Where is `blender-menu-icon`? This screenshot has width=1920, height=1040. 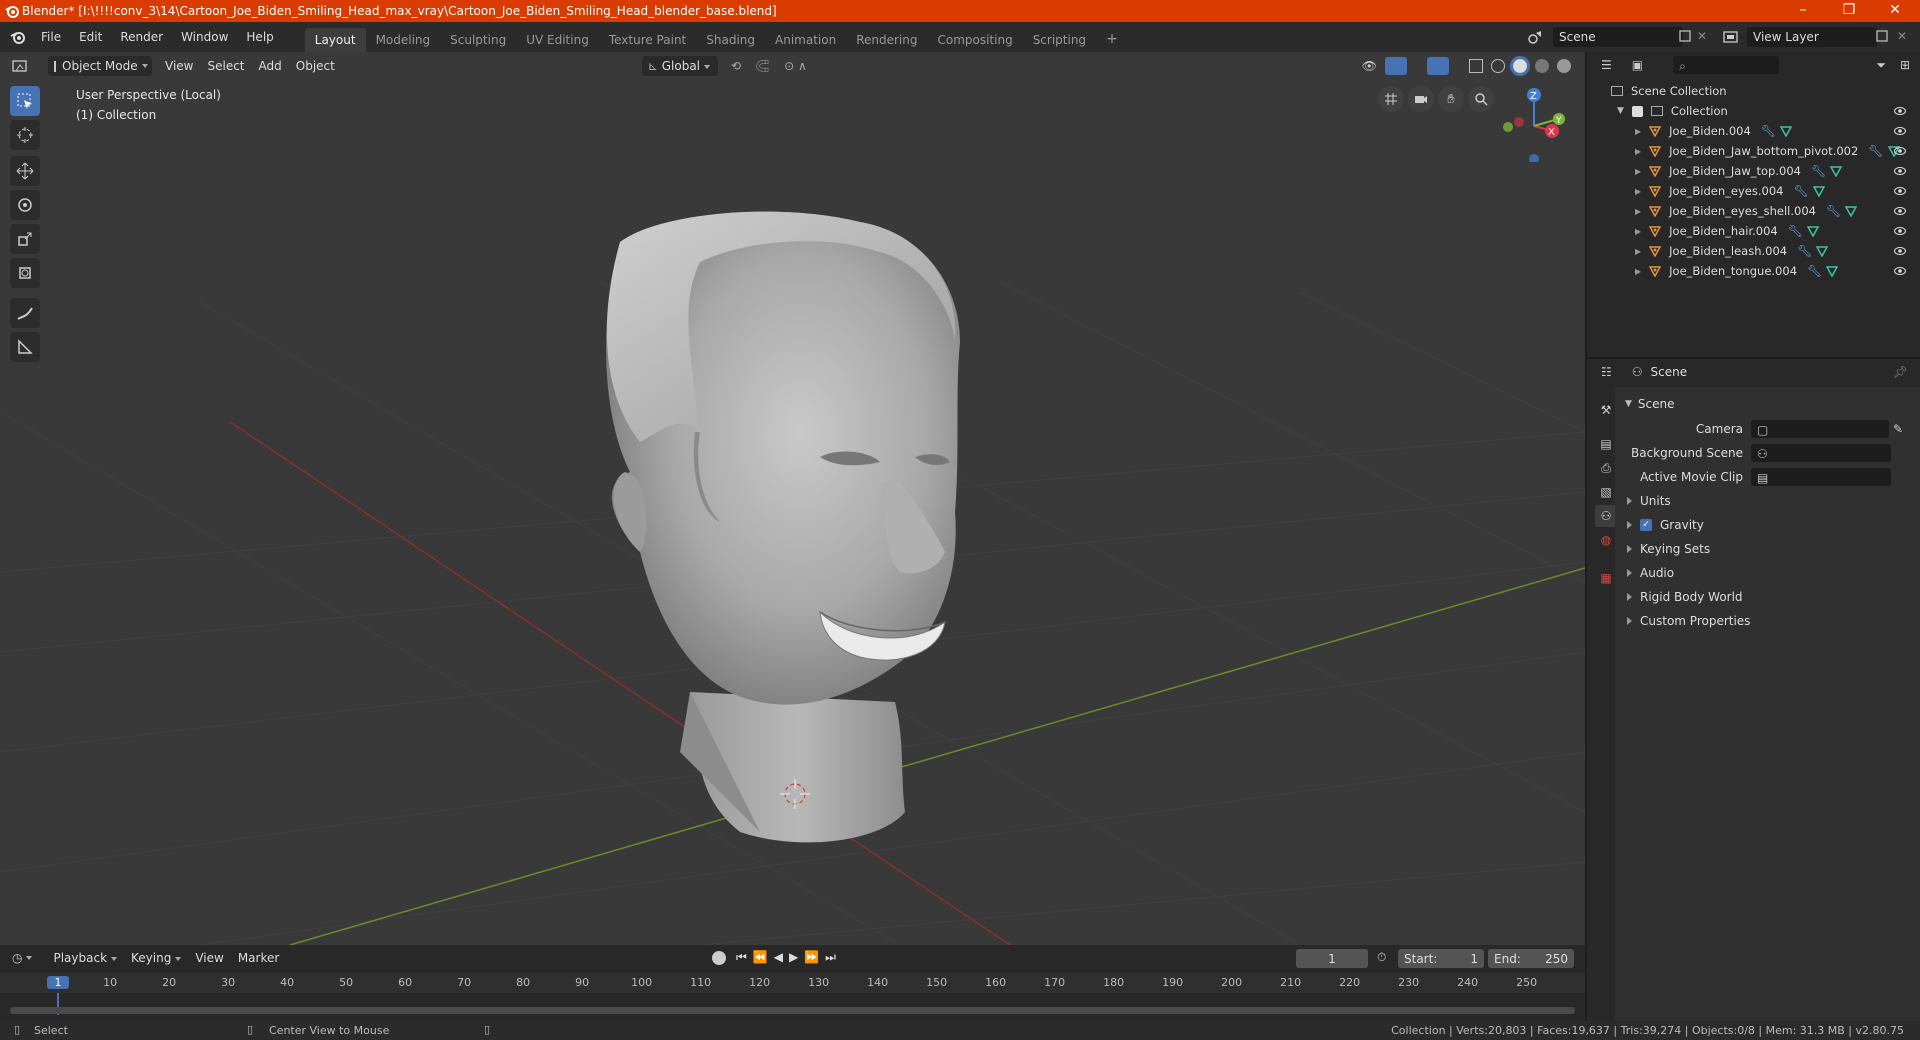 blender-menu-icon is located at coordinates (18, 37).